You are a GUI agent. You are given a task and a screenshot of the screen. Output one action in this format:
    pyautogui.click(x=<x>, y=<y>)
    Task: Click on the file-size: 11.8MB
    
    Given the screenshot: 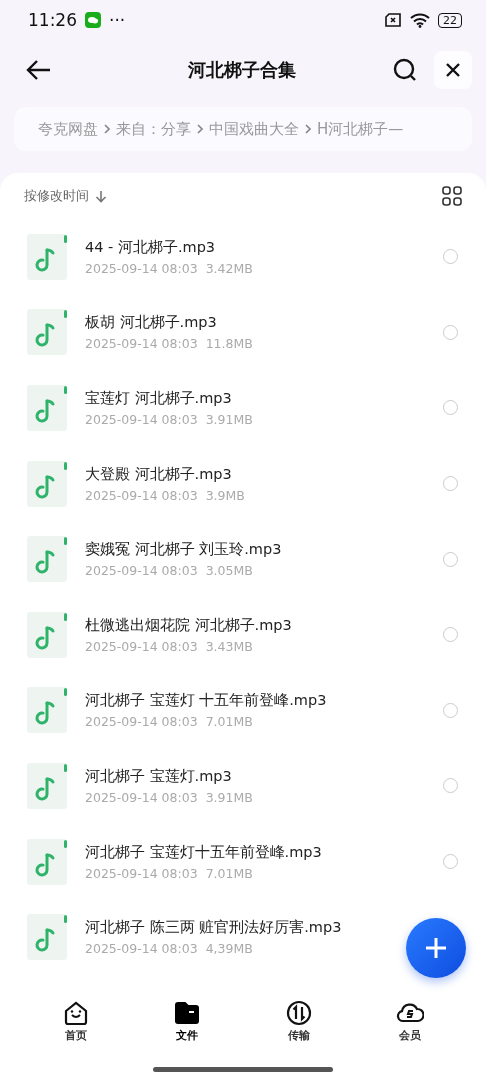 What is the action you would take?
    pyautogui.click(x=229, y=344)
    